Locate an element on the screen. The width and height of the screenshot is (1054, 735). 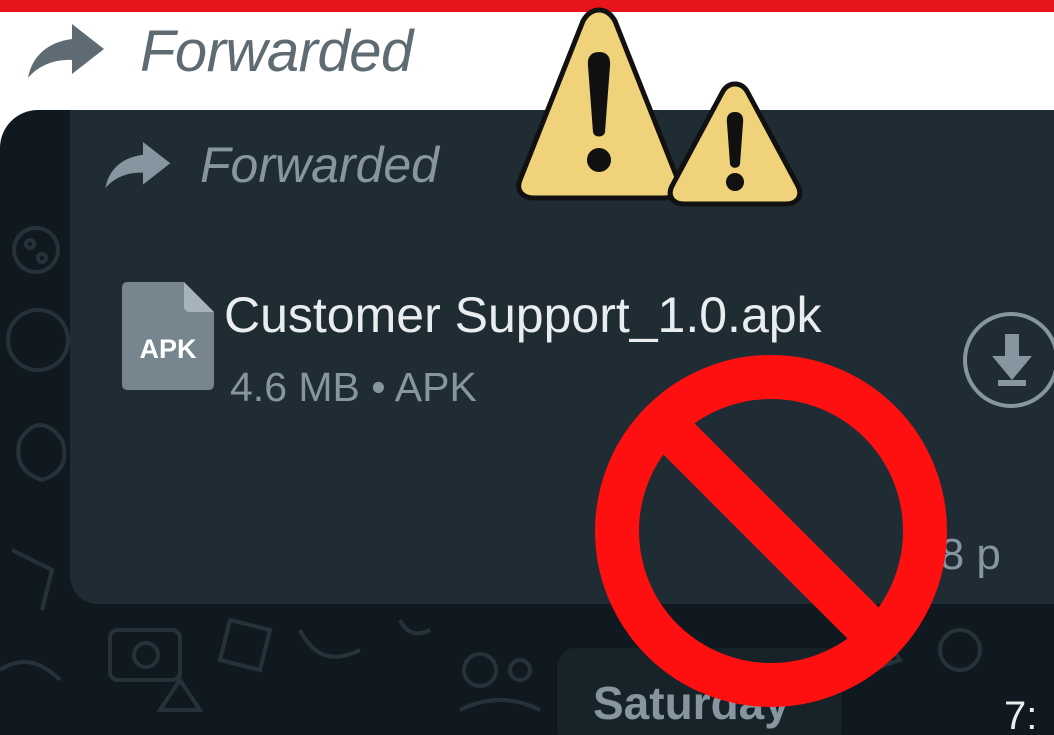
file-name: Customer Support_1.0.apk is located at coordinates (523, 315).